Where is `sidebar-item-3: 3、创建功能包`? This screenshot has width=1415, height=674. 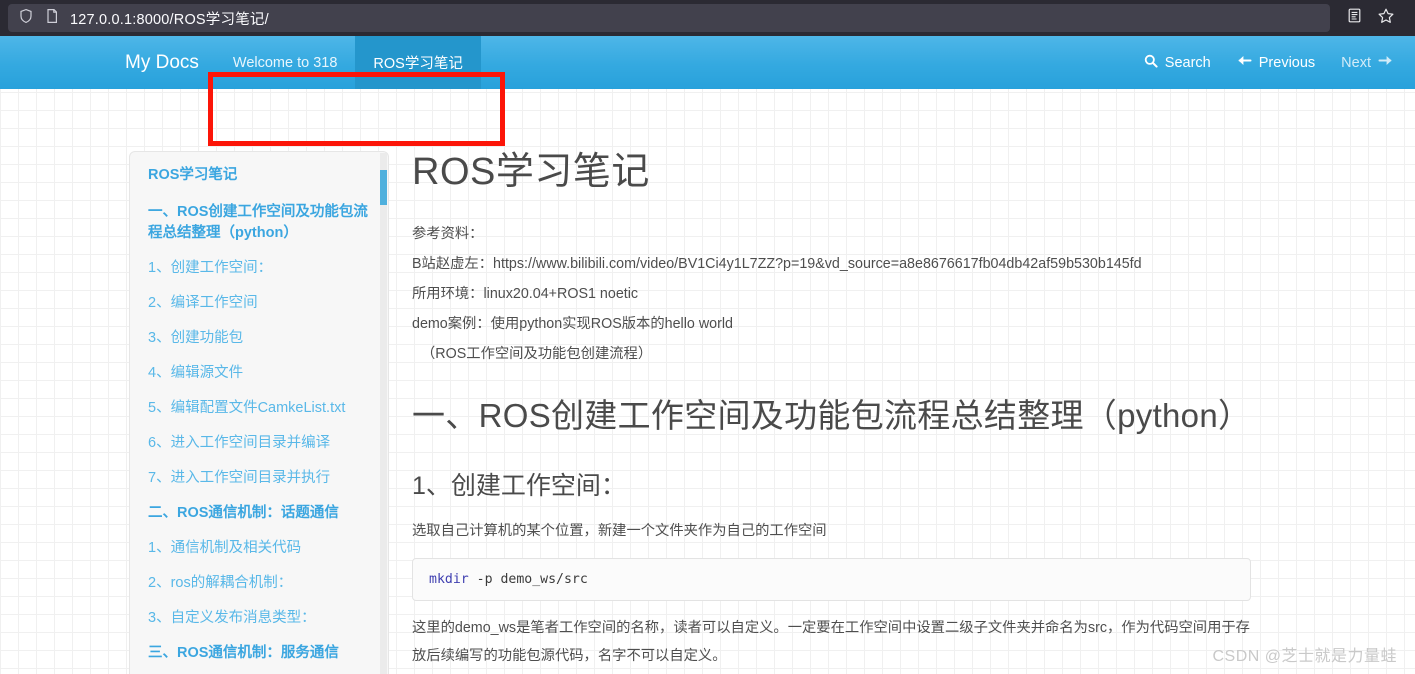
sidebar-item-3: 3、创建功能包 is located at coordinates (259, 338).